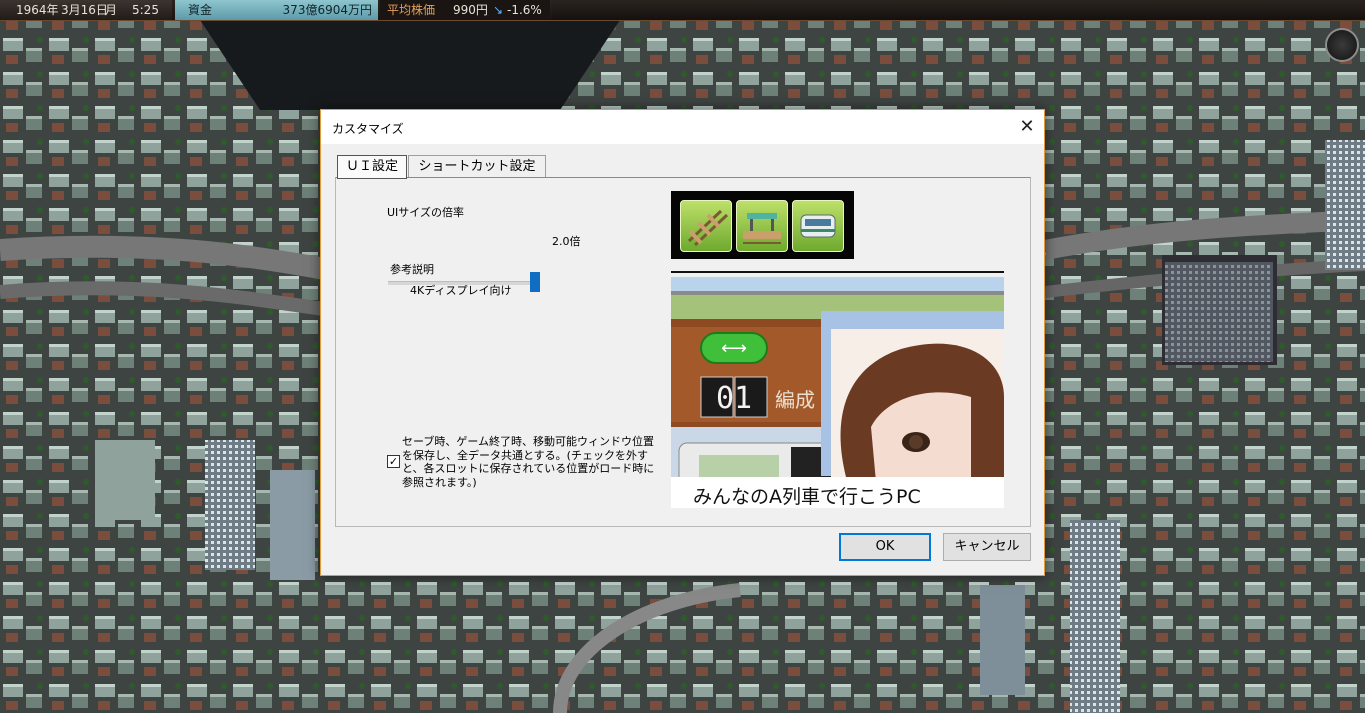 The width and height of the screenshot is (1365, 713). I want to click on ui-scale-slider-thumb, so click(535, 282).